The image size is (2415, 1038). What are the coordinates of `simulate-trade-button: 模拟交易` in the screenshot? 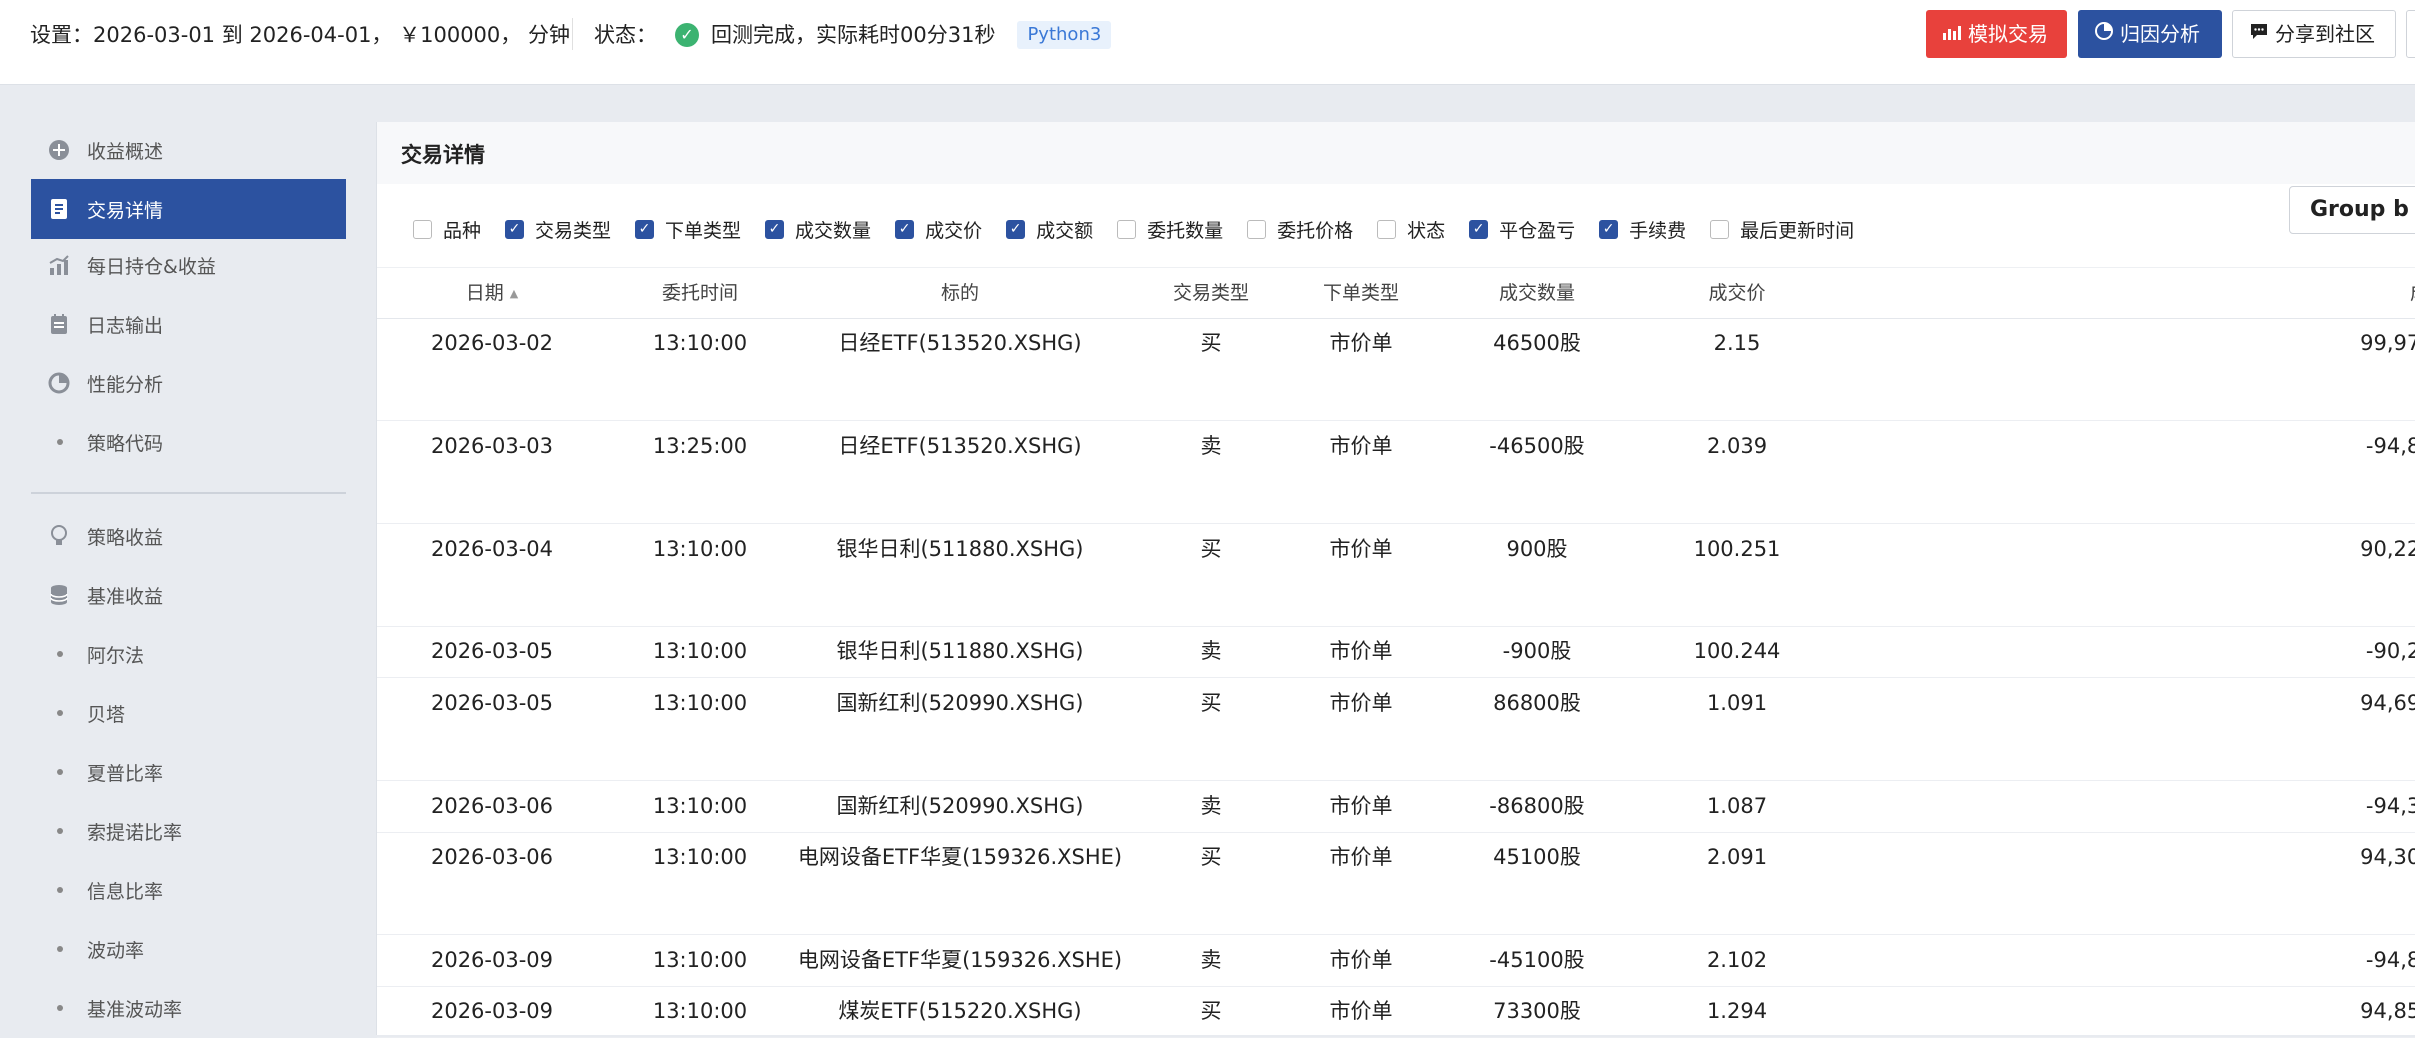 It's located at (1996, 34).